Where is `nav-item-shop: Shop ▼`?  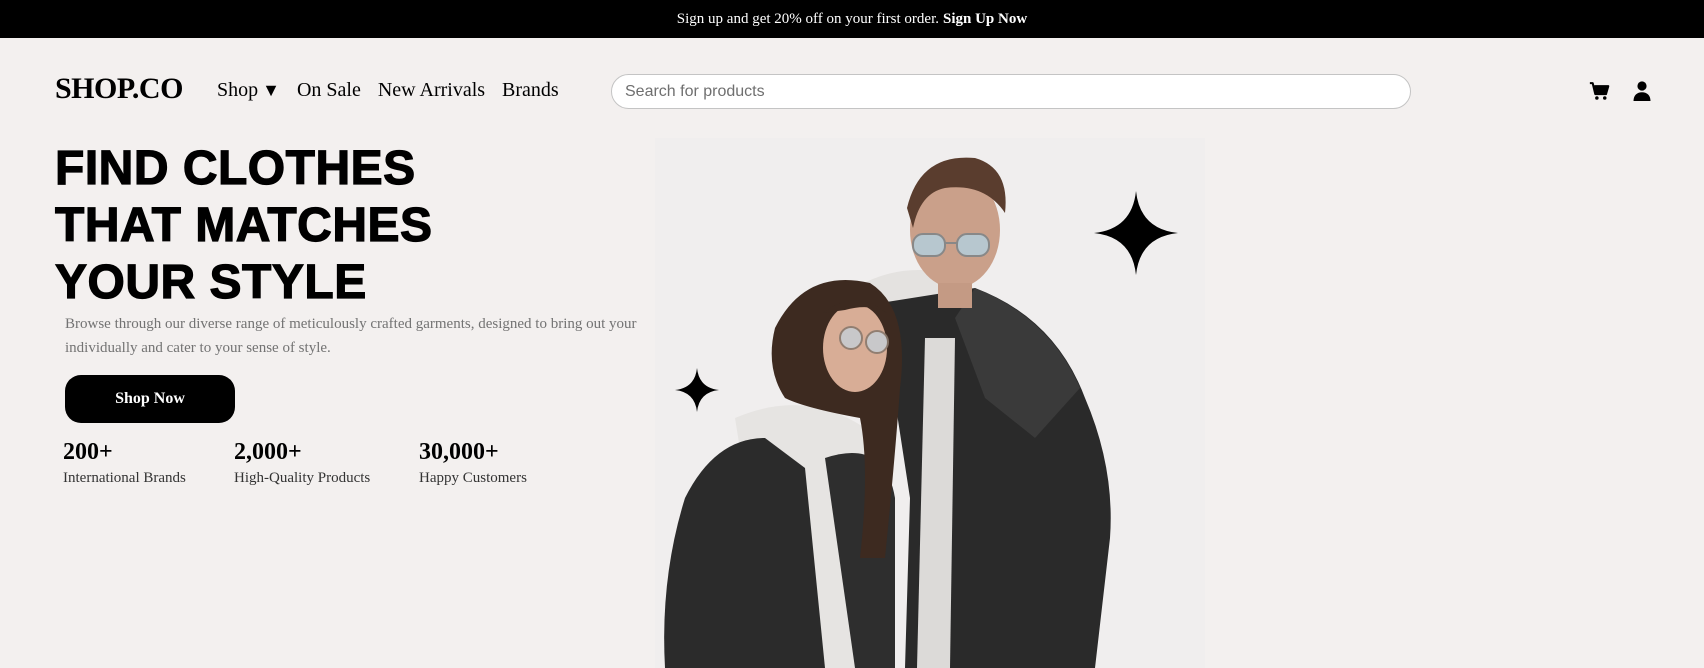
nav-item-shop: Shop ▼ is located at coordinates (248, 90).